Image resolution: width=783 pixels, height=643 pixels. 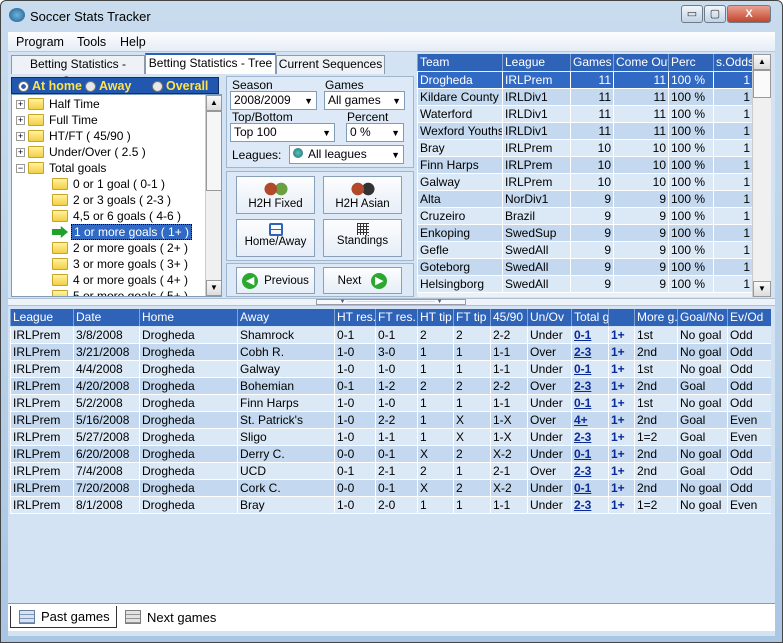 I want to click on column-header-home: Home, so click(x=188, y=317).